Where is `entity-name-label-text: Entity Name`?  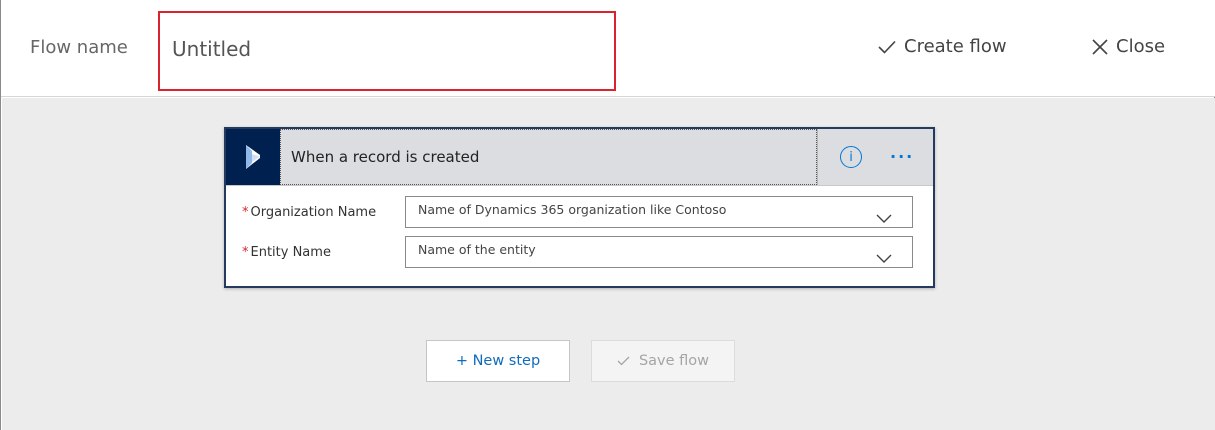 entity-name-label-text: Entity Name is located at coordinates (290, 252).